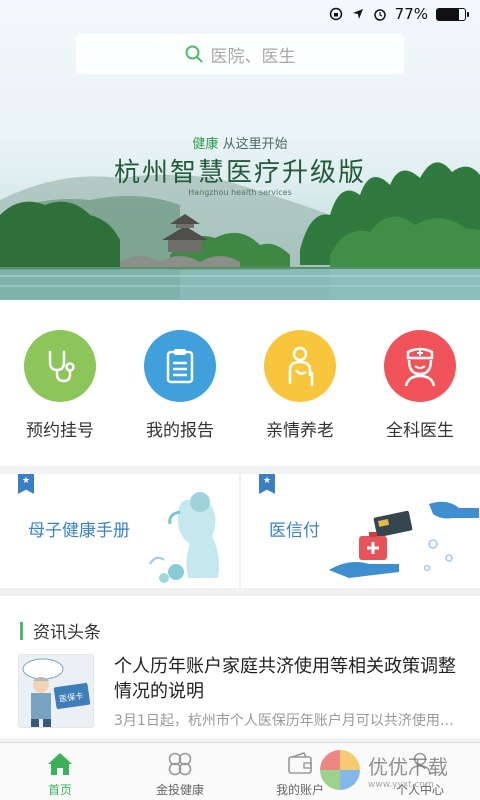 Image resolution: width=480 pixels, height=800 pixels. What do you see at coordinates (420, 431) in the screenshot?
I see `quick-action-label: 全科医生` at bounding box center [420, 431].